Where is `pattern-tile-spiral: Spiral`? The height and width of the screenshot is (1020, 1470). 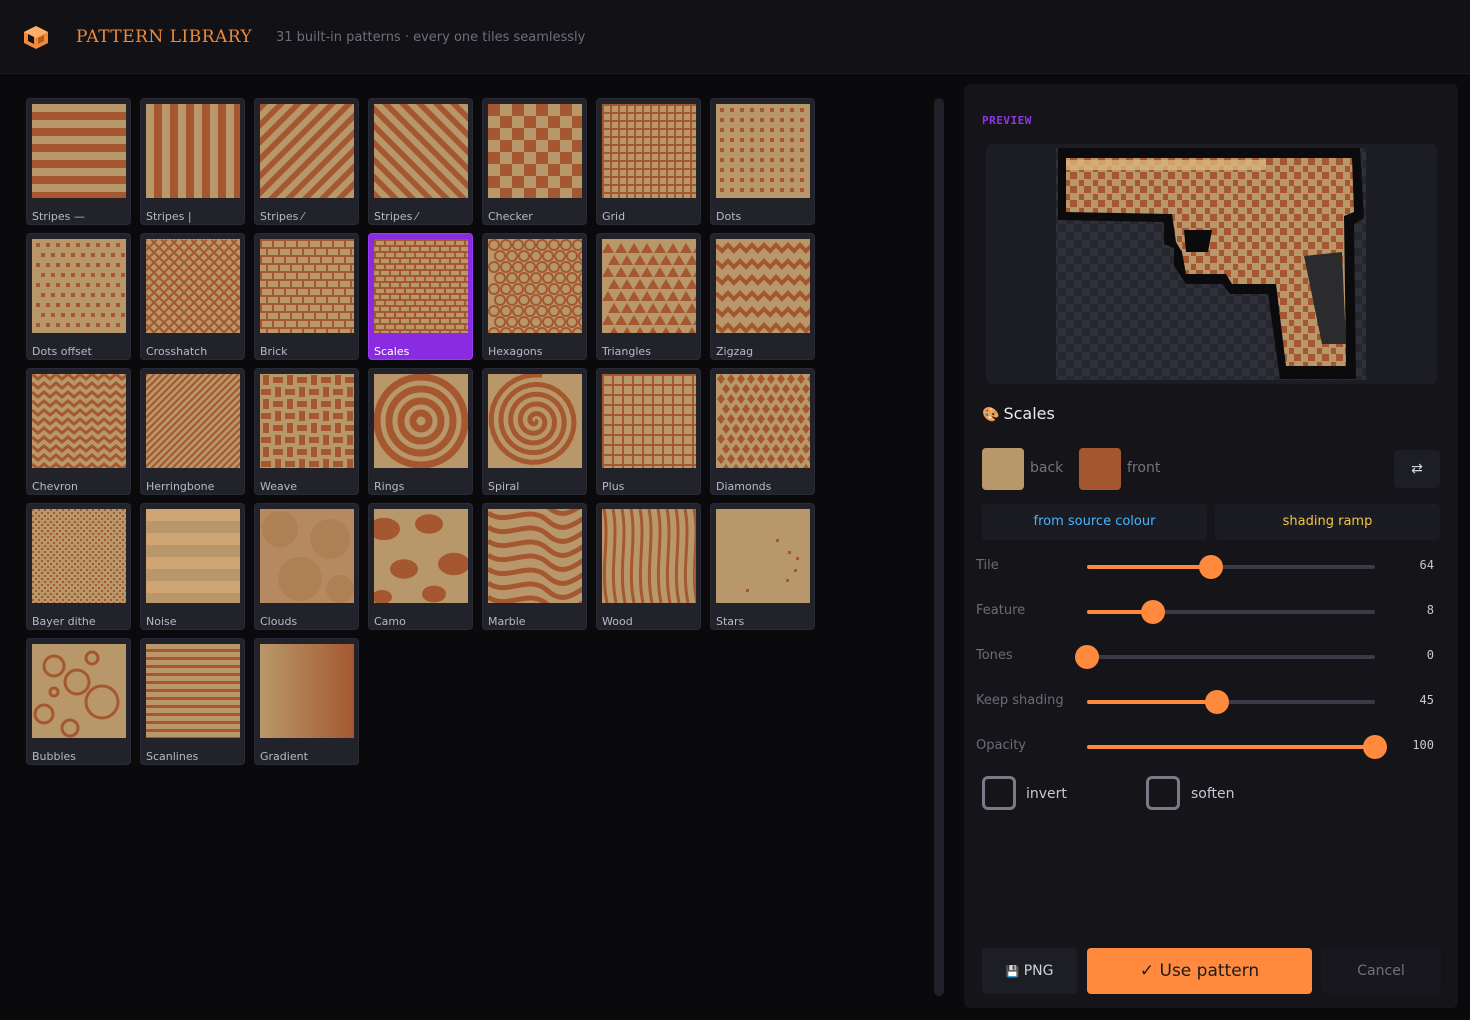
pattern-tile-spiral: Spiral is located at coordinates (534, 431).